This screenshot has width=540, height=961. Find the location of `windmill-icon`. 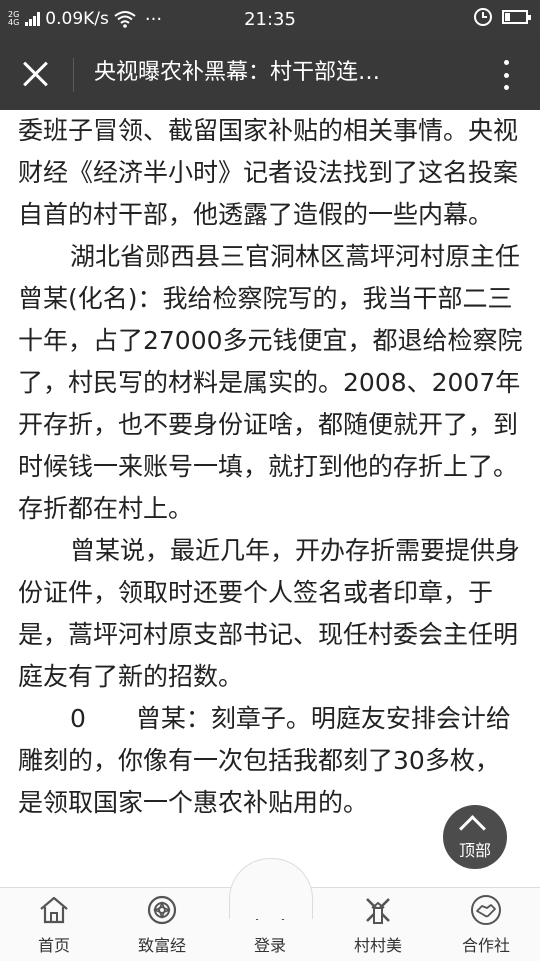

windmill-icon is located at coordinates (378, 911).